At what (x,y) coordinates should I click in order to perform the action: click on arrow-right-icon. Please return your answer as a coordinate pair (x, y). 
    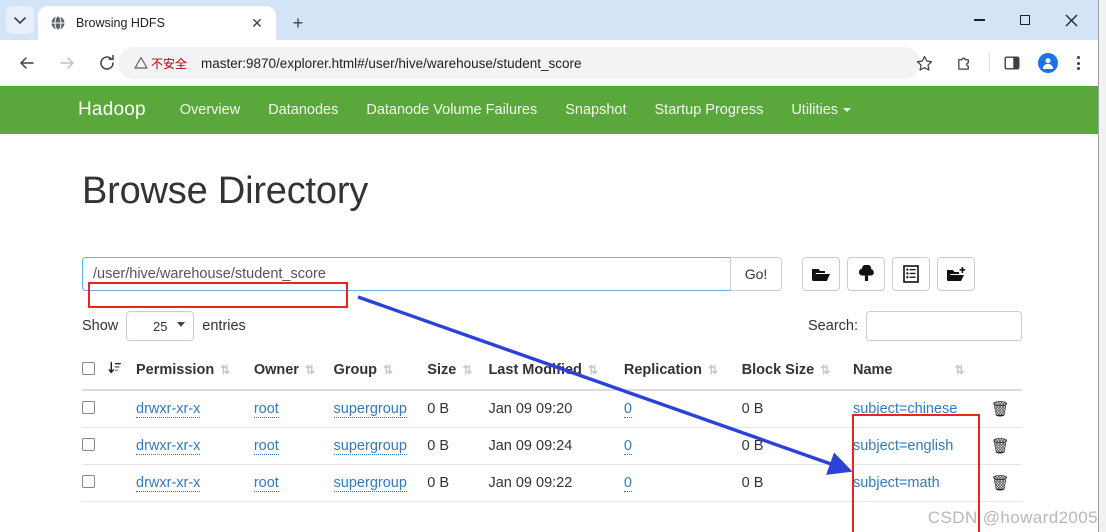
    Looking at the image, I should click on (67, 63).